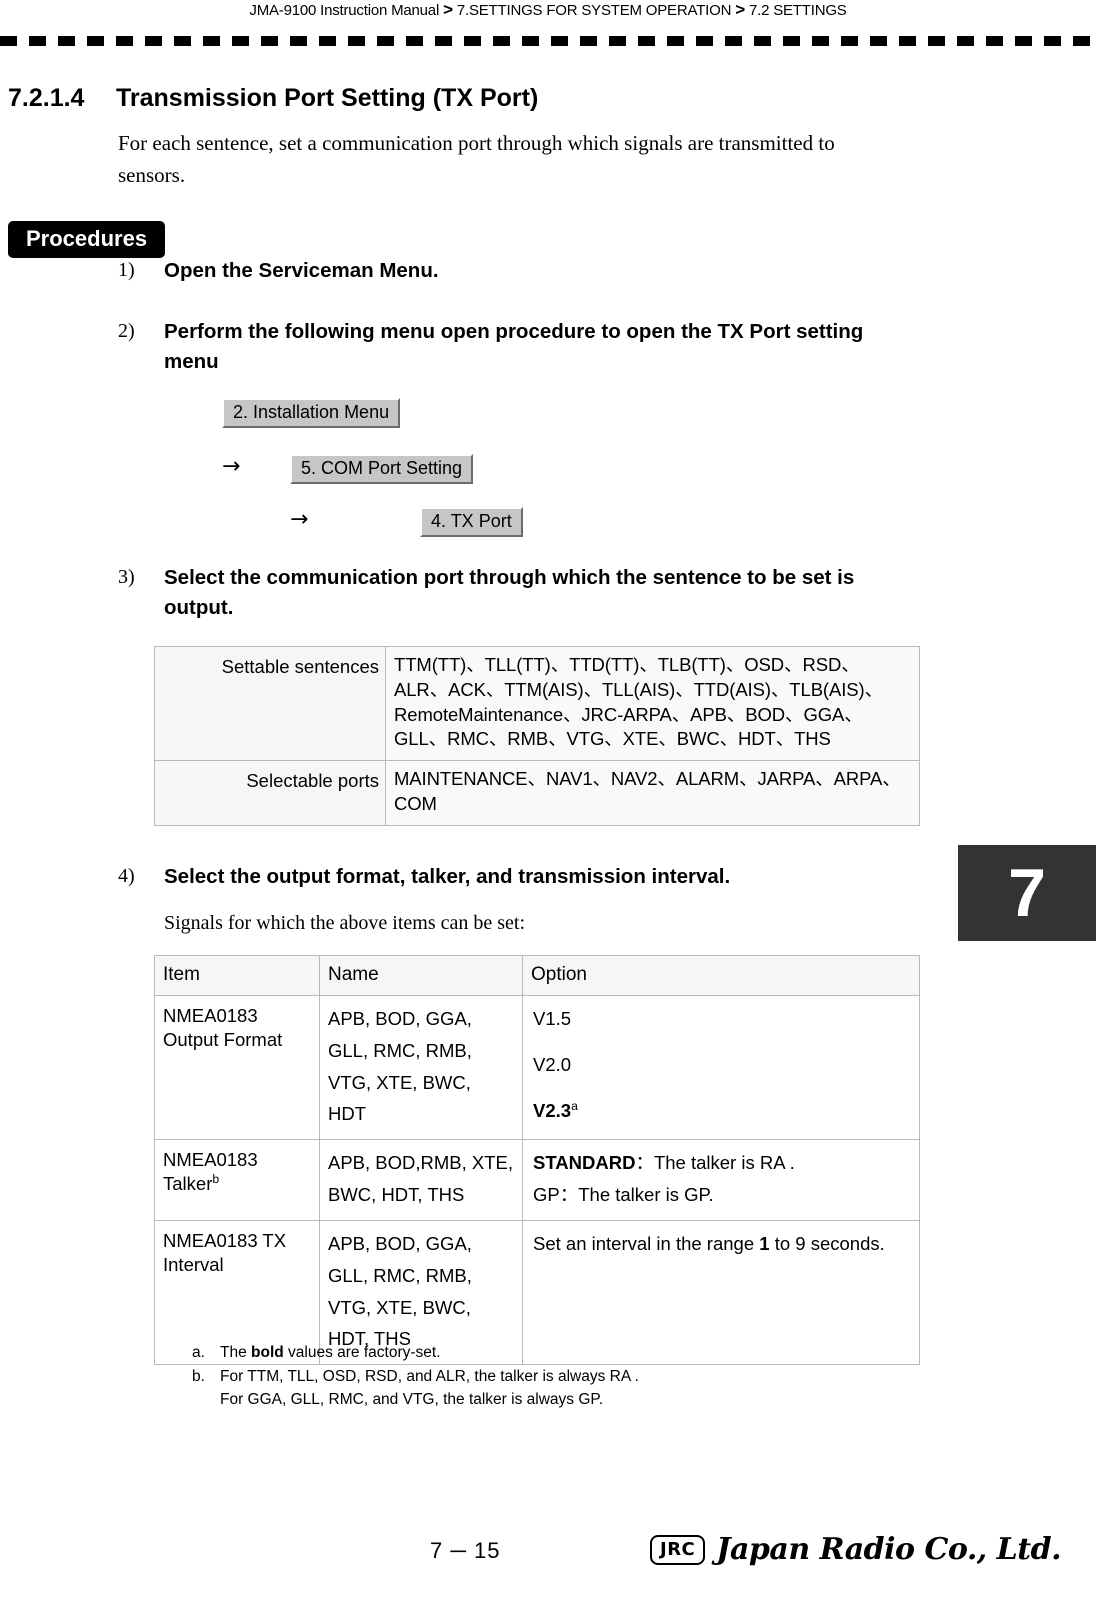 The image size is (1096, 1620). What do you see at coordinates (126, 331) in the screenshot?
I see `step-2-number: 2)` at bounding box center [126, 331].